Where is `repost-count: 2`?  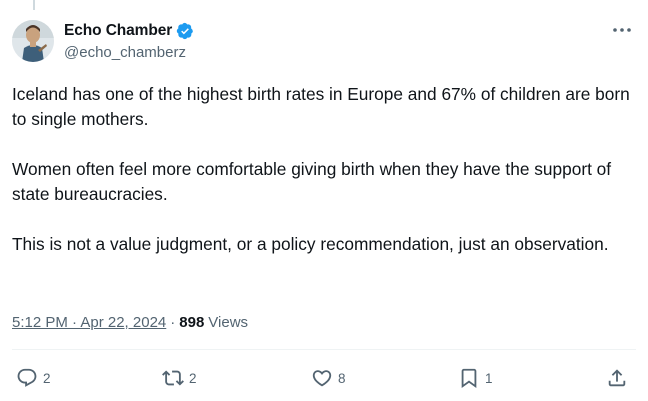
repost-count: 2 is located at coordinates (193, 378).